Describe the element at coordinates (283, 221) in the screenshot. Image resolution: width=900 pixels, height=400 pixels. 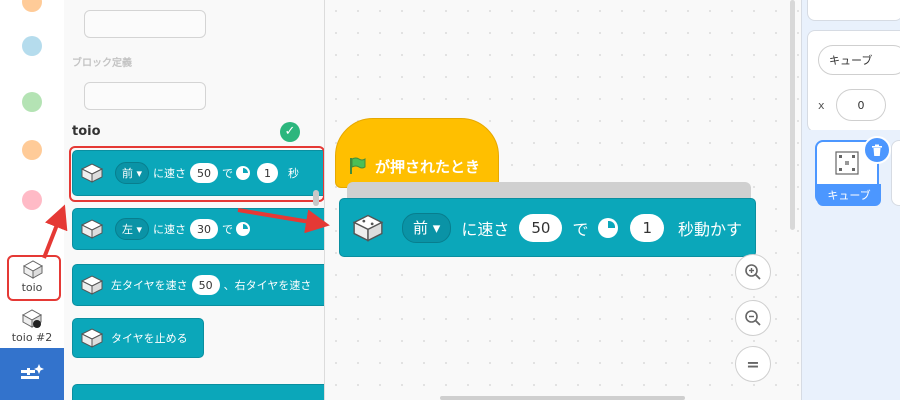
I see `arrow-to-workspace` at that location.